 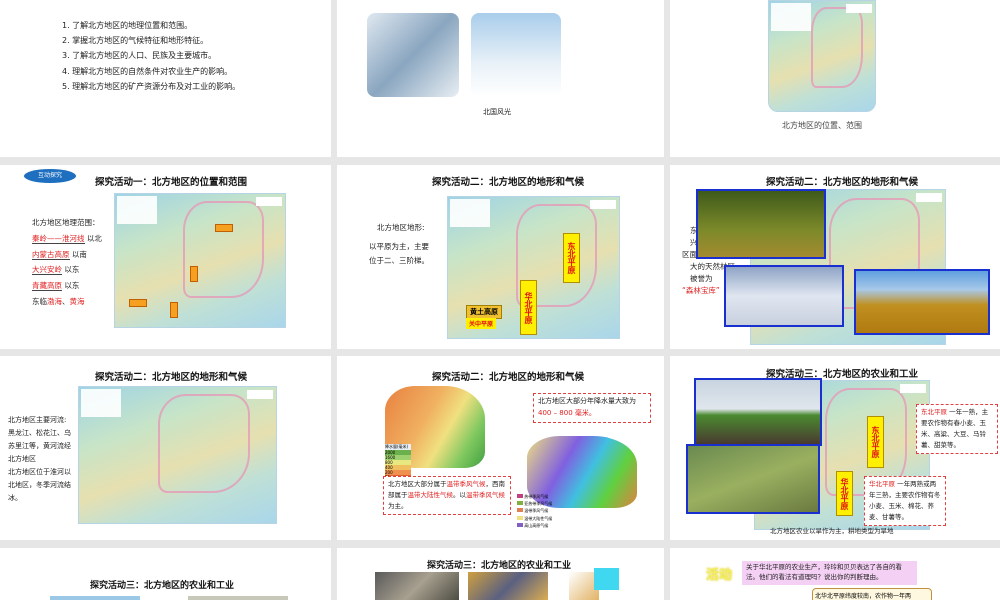 I want to click on terrain-map: 东北平原 华北平原 黄土高原 关中平原, so click(x=533, y=267).